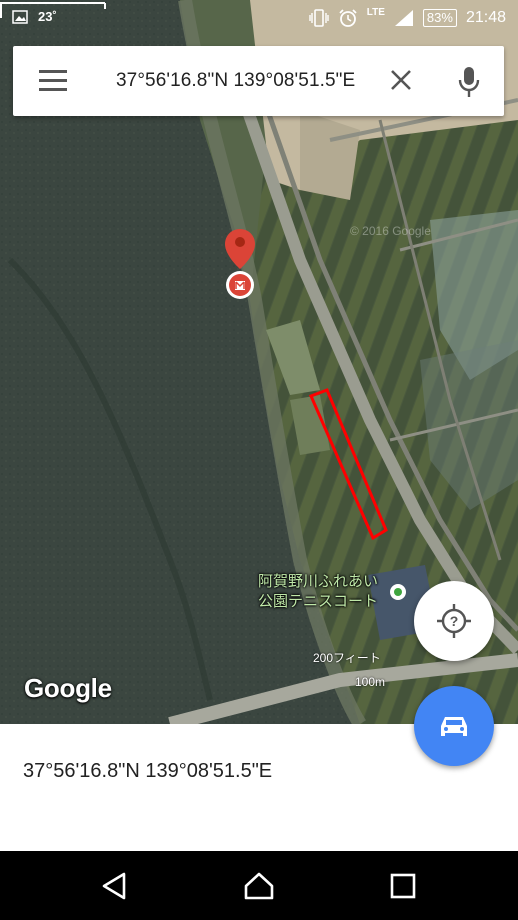 The height and width of the screenshot is (920, 518). What do you see at coordinates (240, 264) in the screenshot?
I see `dropped-pin` at bounding box center [240, 264].